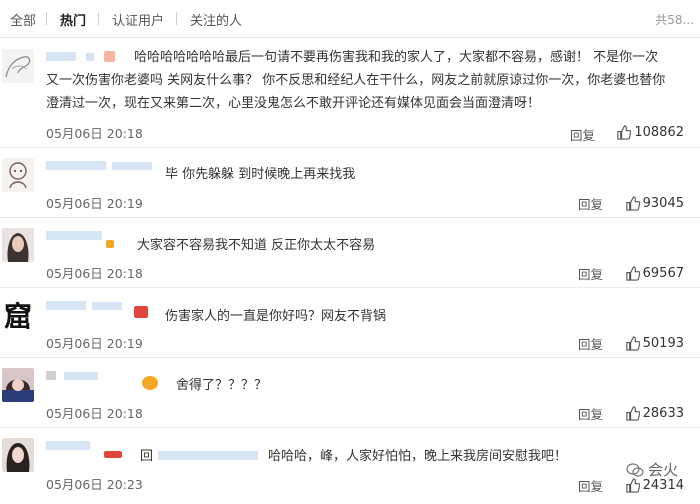  I want to click on reply-to-username, so click(208, 455).